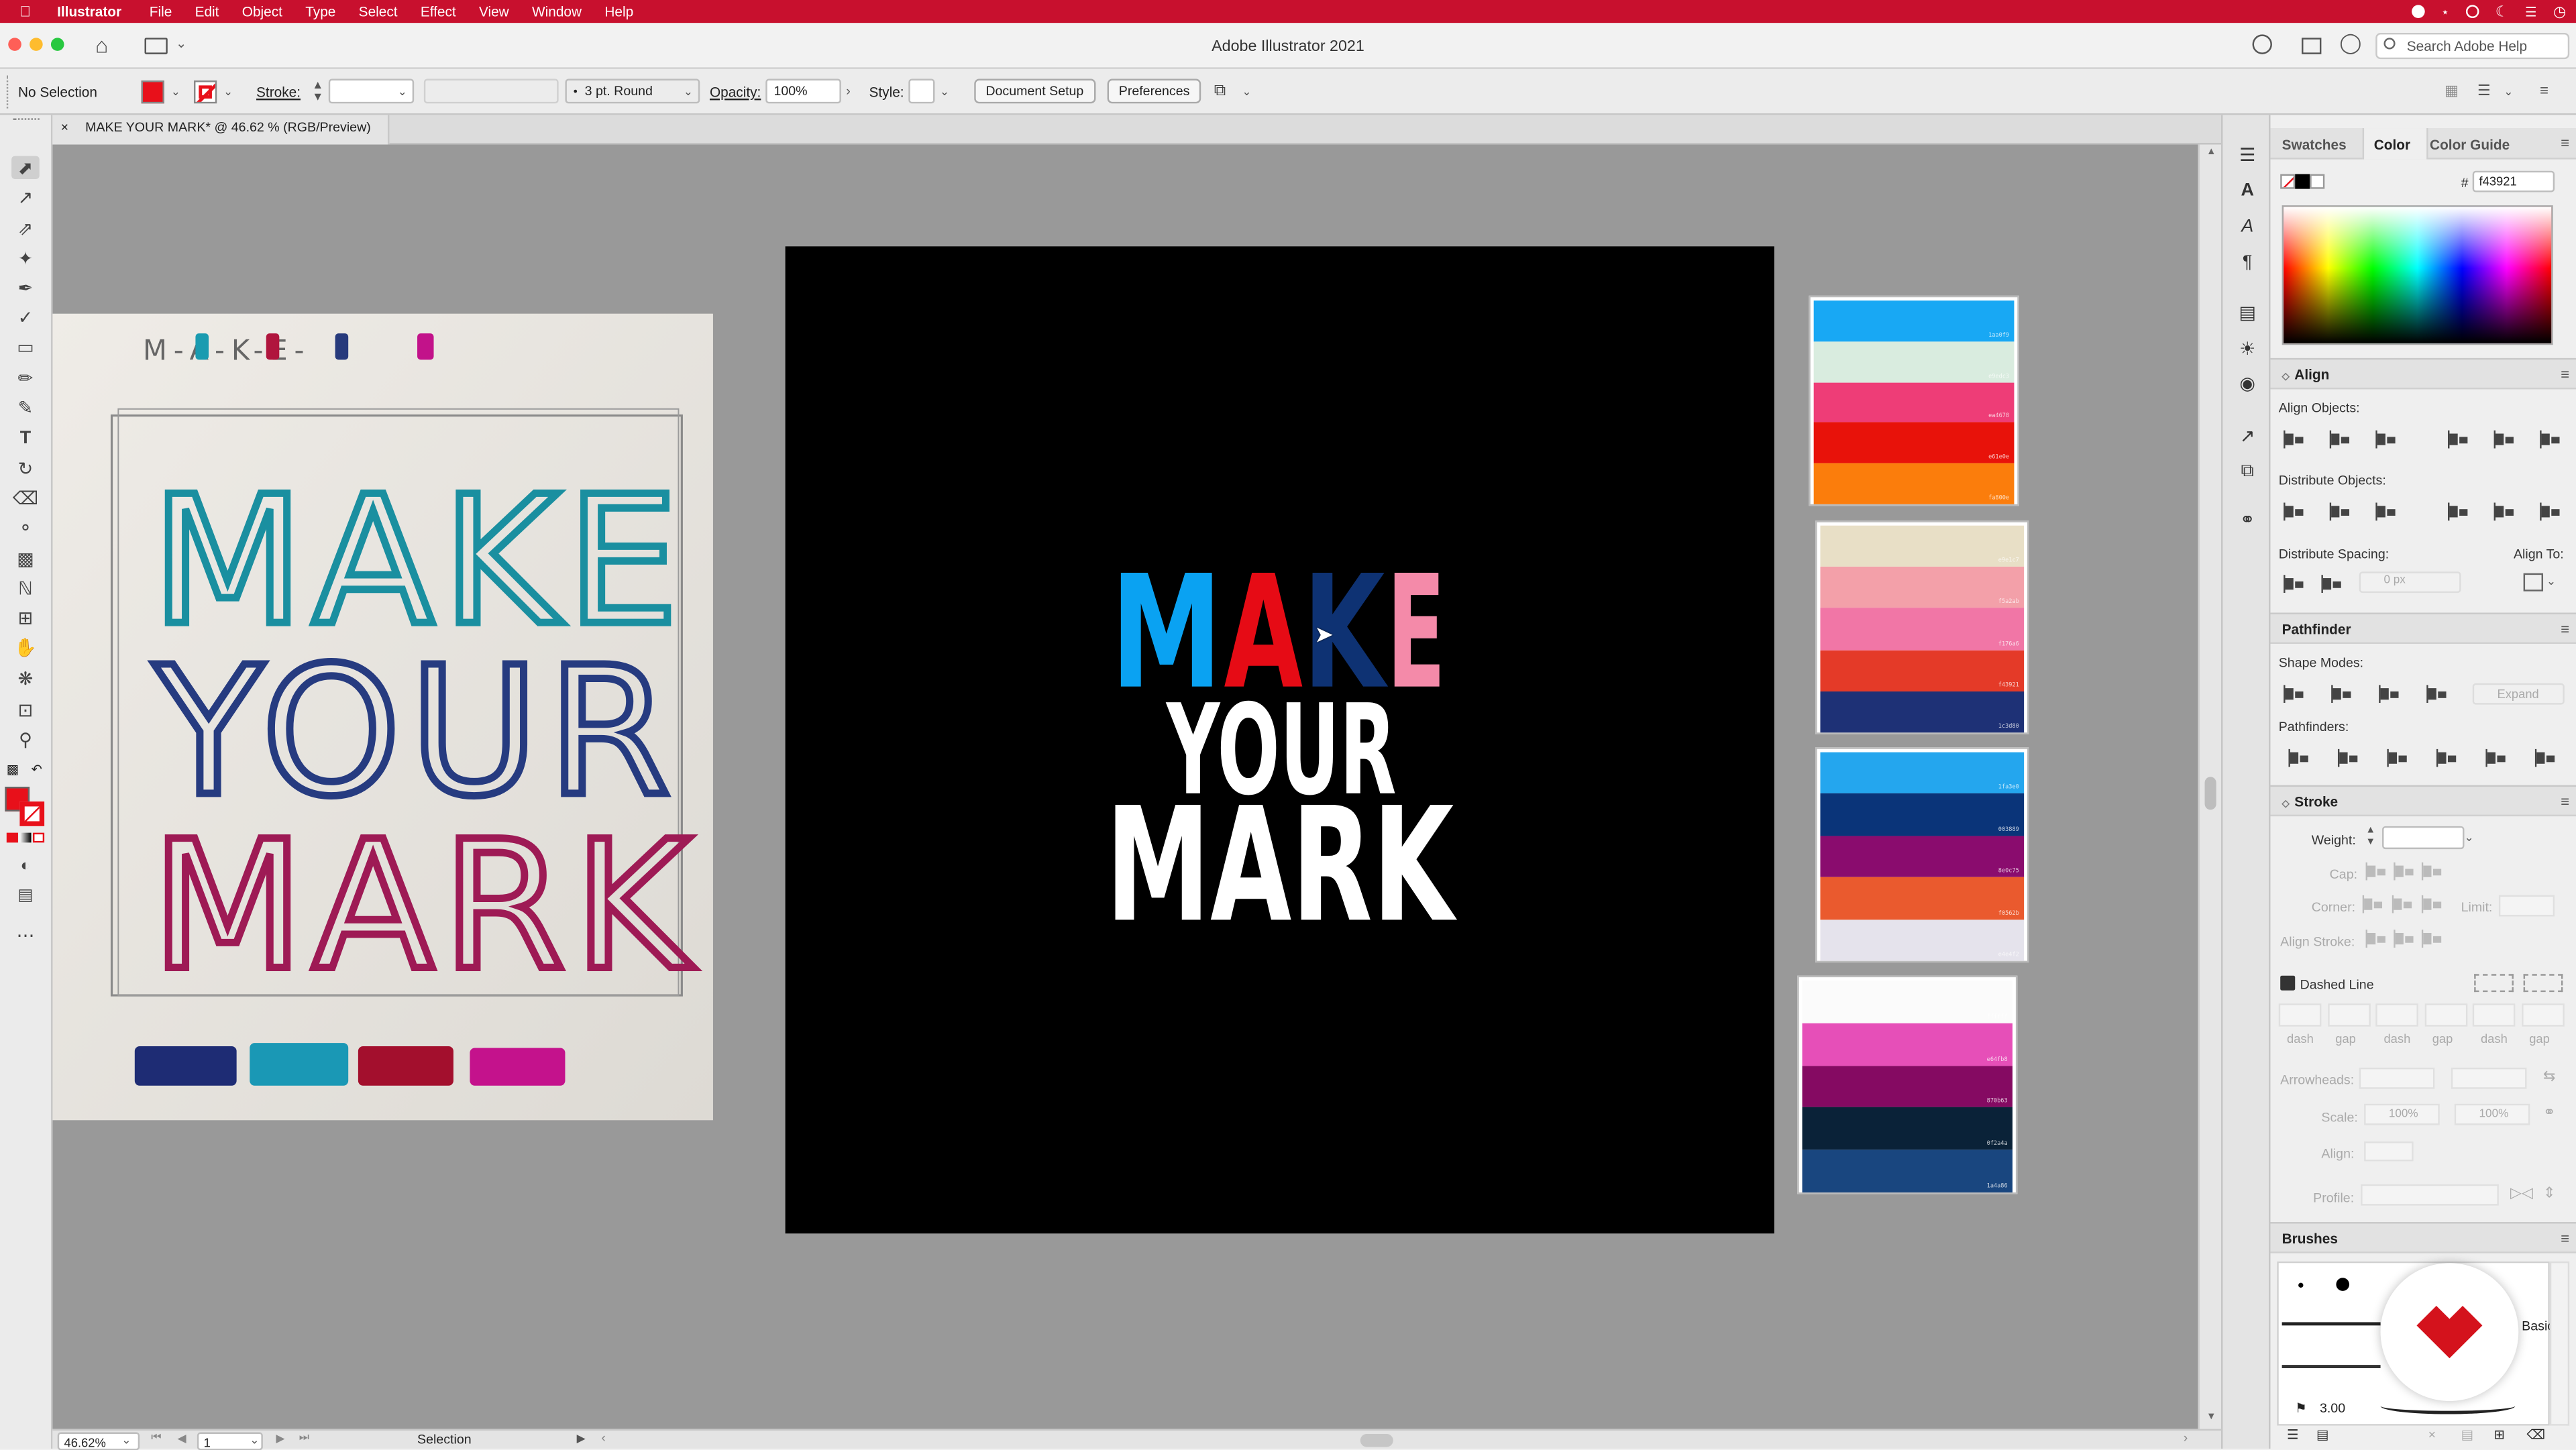  I want to click on distribute-left-icon, so click(2458, 511).